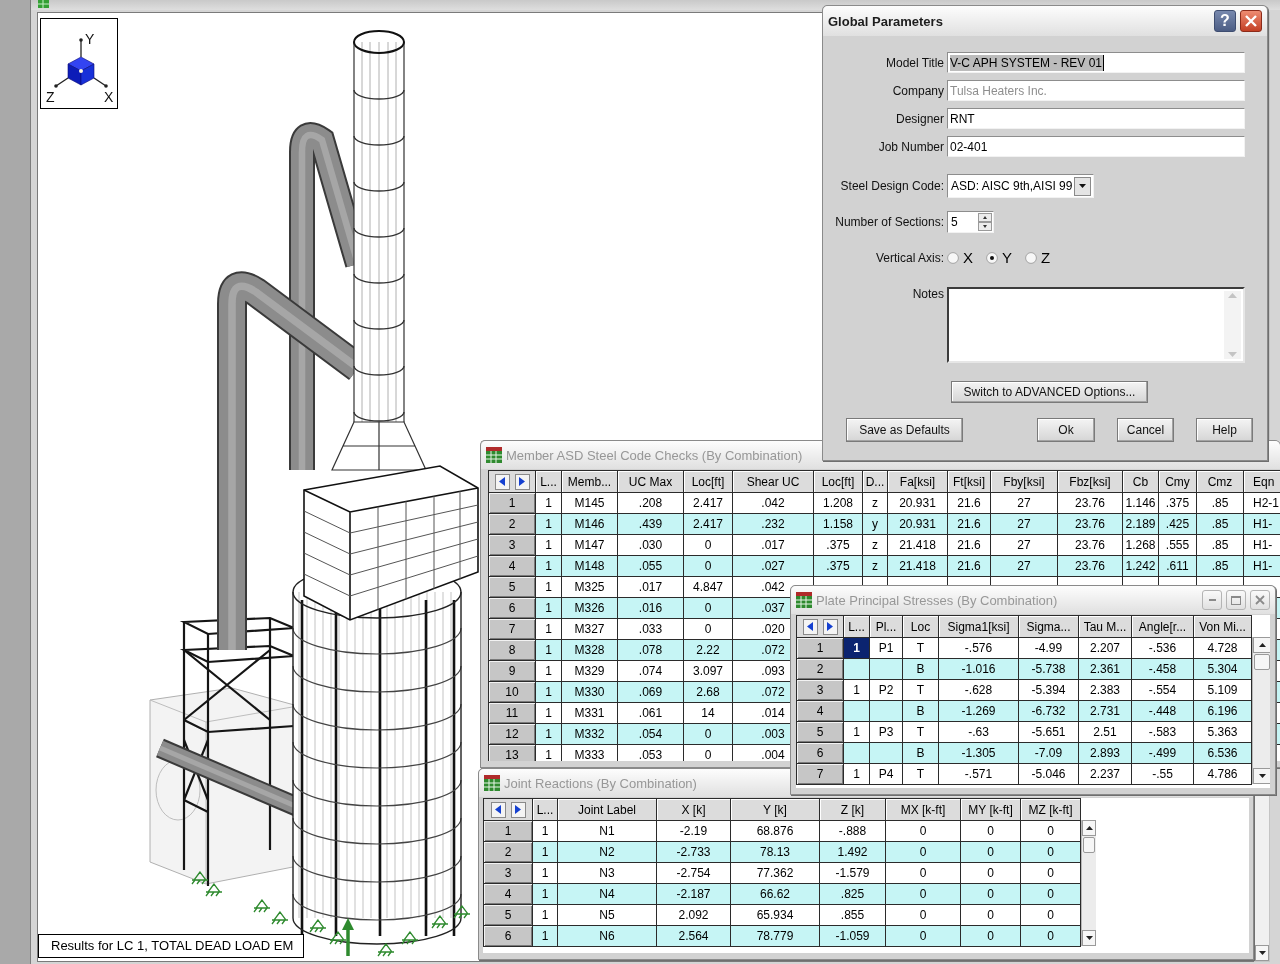  I want to click on column-header: Cmy, so click(1177, 481).